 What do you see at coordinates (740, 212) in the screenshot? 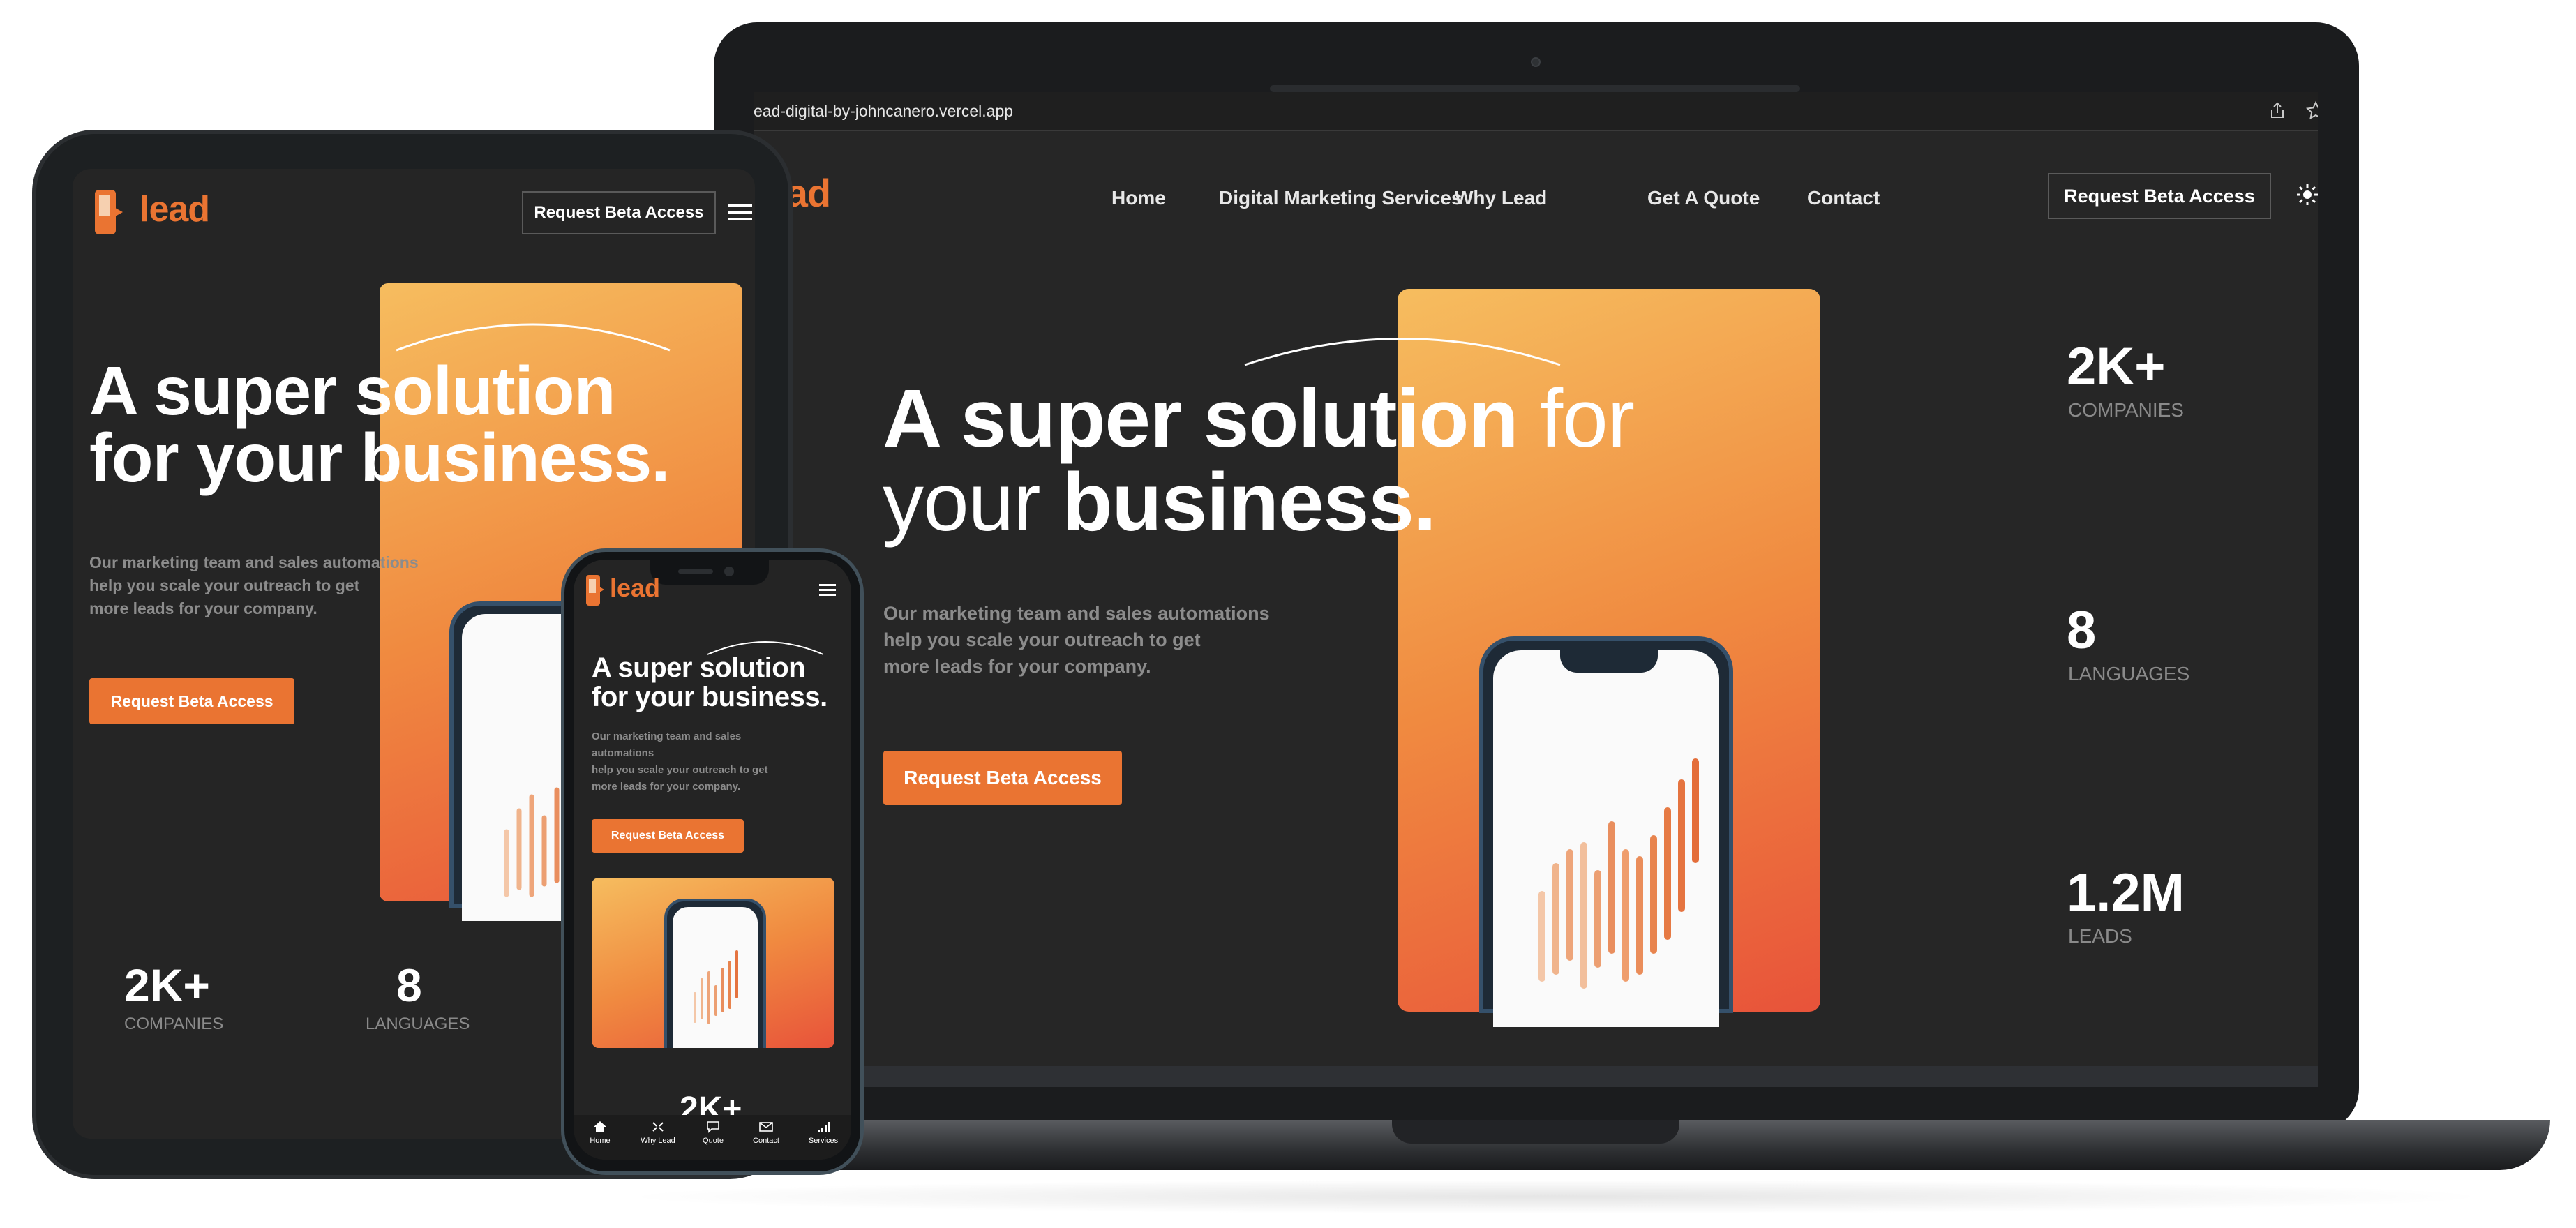
I see `tablet-menu-icon` at bounding box center [740, 212].